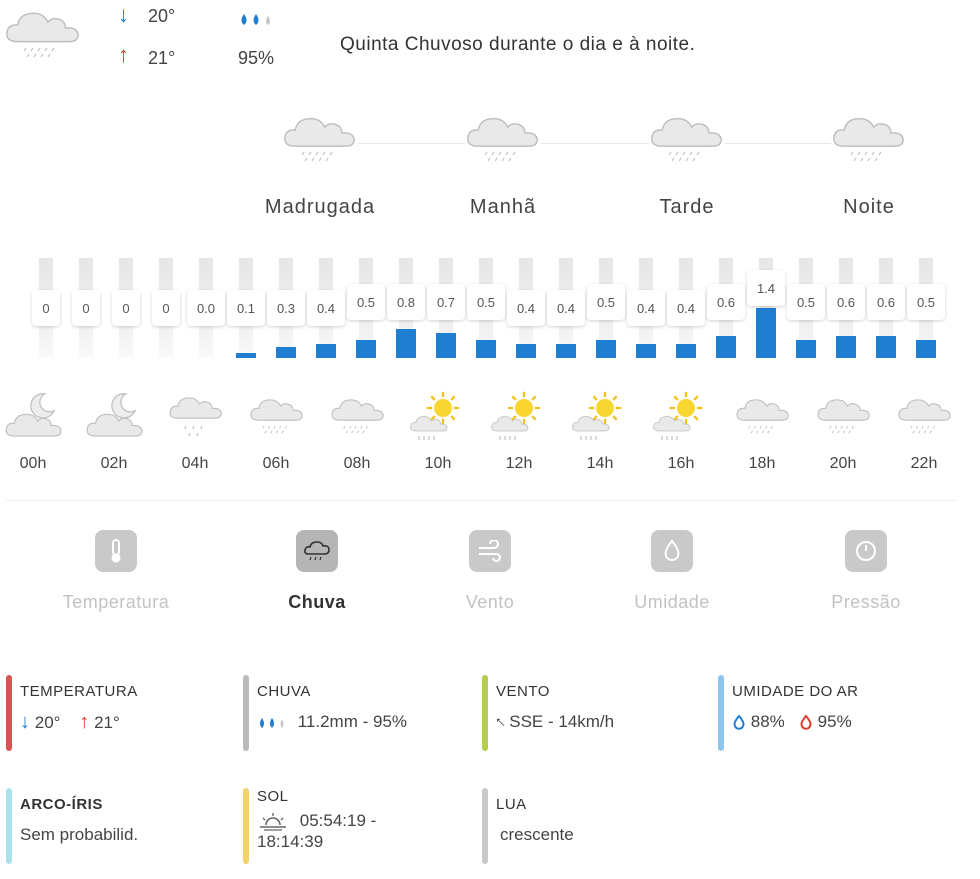 Image resolution: width=980 pixels, height=879 pixels. Describe the element at coordinates (84, 722) in the screenshot. I see `max-arrow-icon: ↑` at that location.